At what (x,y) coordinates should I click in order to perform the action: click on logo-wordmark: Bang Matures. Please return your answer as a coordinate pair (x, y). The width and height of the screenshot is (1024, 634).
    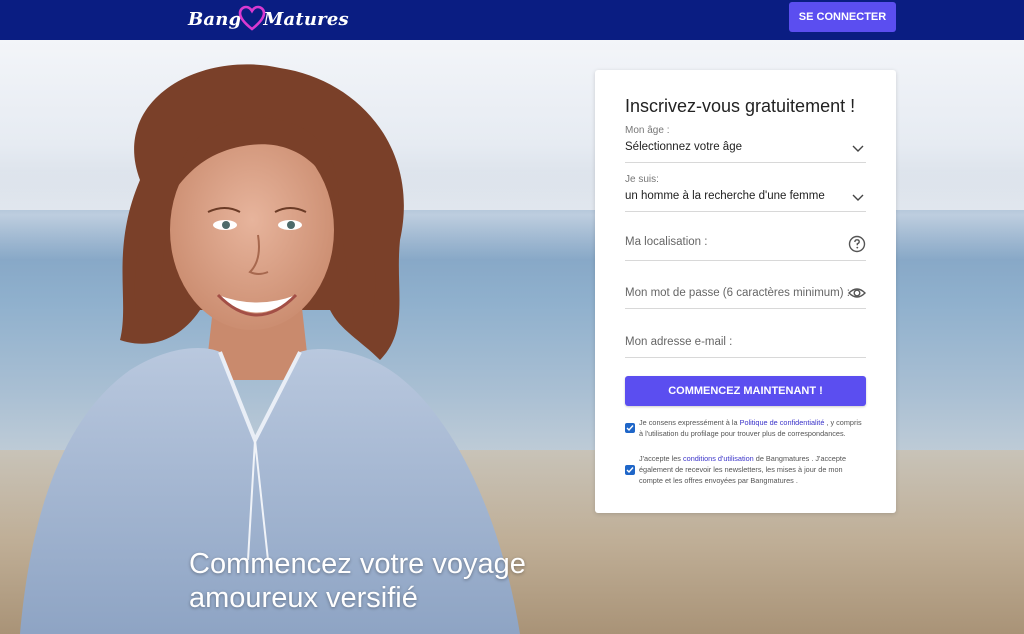
    Looking at the image, I should click on (268, 19).